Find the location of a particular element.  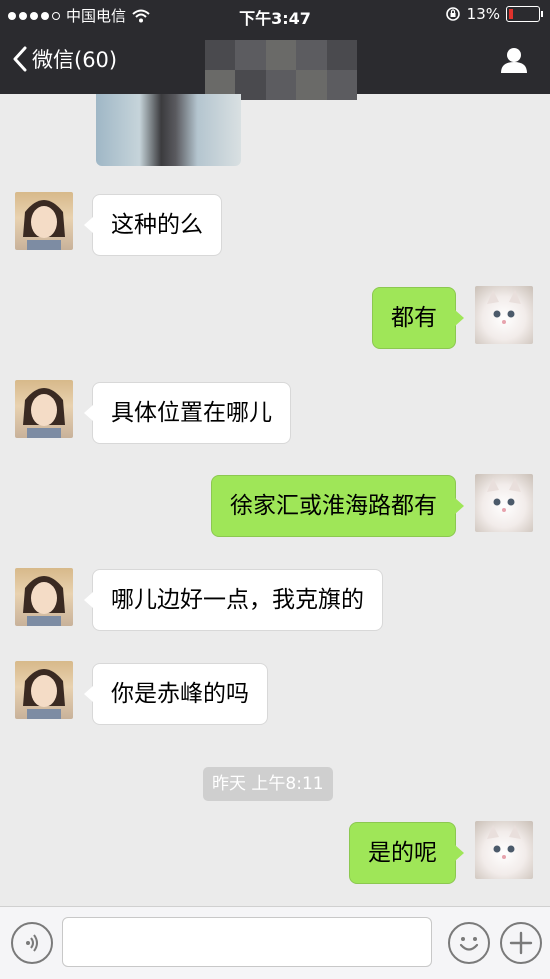

battery-icon is located at coordinates (524, 14).